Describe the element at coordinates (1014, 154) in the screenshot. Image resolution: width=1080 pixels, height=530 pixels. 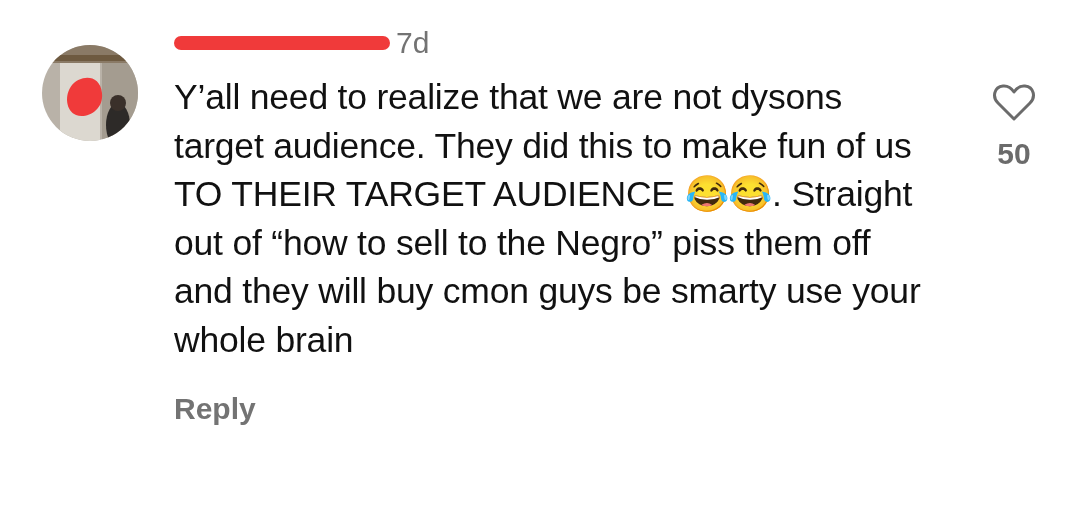
I see `like-count: 50` at that location.